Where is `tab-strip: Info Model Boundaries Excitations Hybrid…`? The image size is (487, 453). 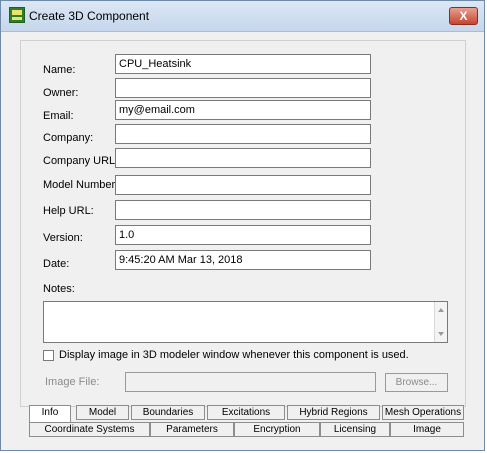
tab-strip: Info Model Boundaries Excitations Hybrid… is located at coordinates (246, 422).